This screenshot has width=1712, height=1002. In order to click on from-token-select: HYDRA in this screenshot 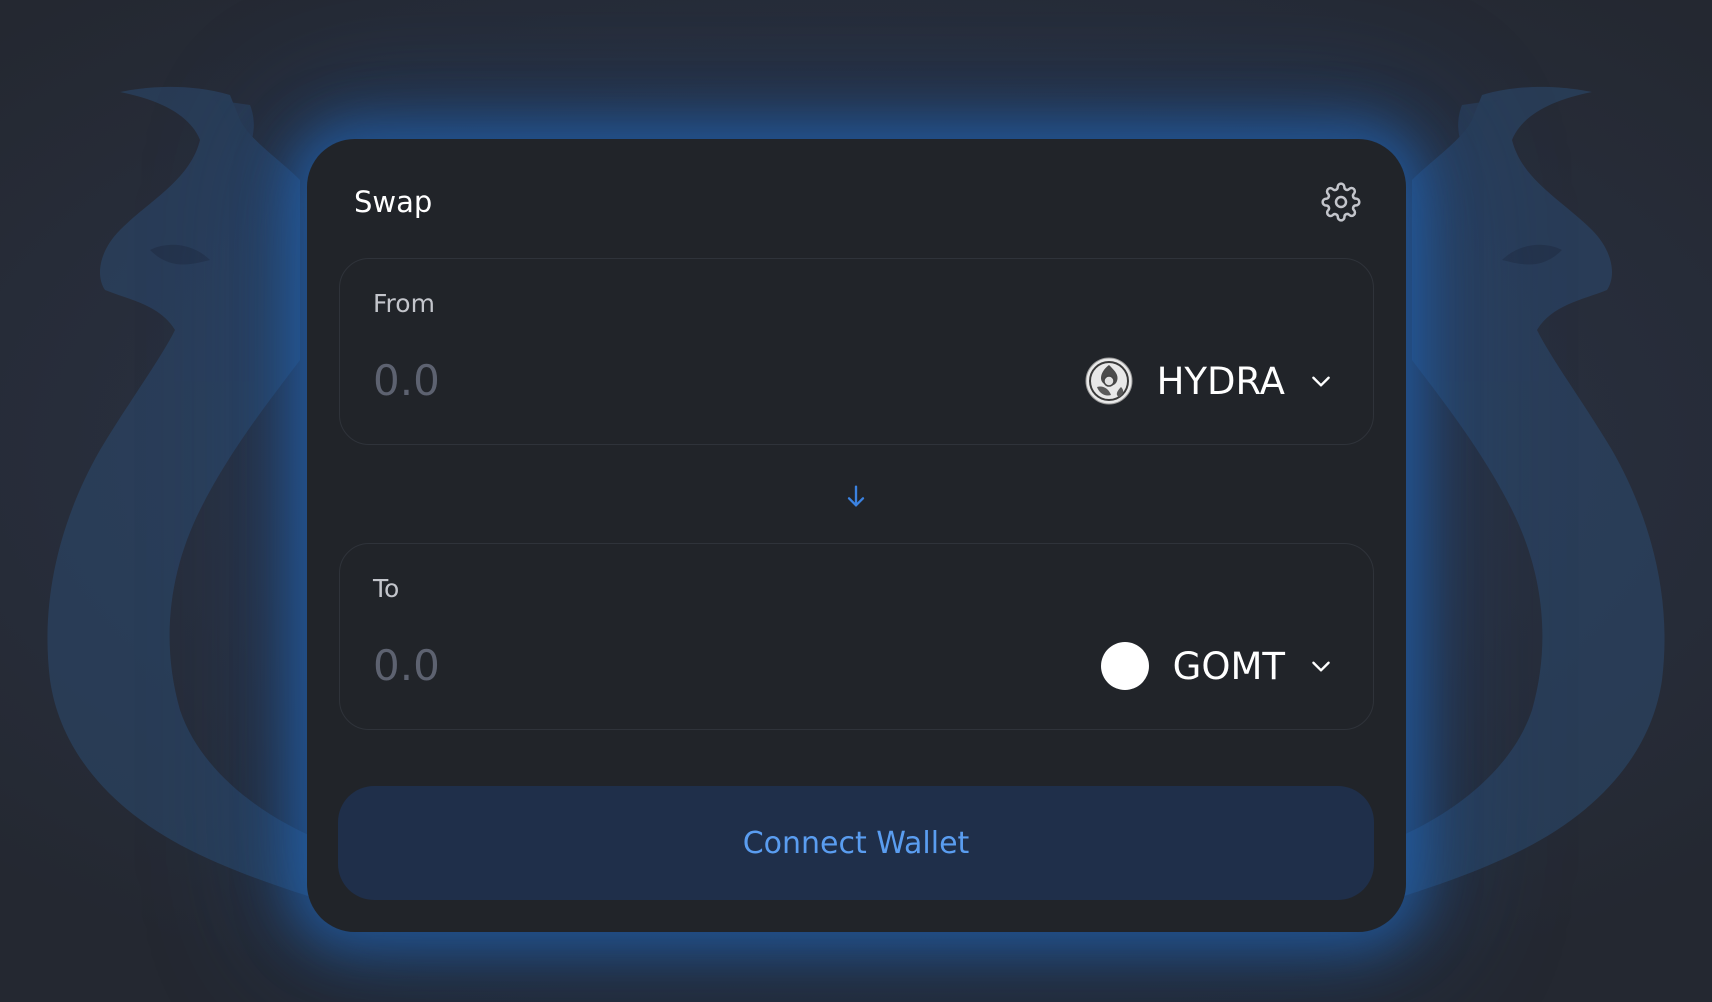, I will do `click(1210, 381)`.